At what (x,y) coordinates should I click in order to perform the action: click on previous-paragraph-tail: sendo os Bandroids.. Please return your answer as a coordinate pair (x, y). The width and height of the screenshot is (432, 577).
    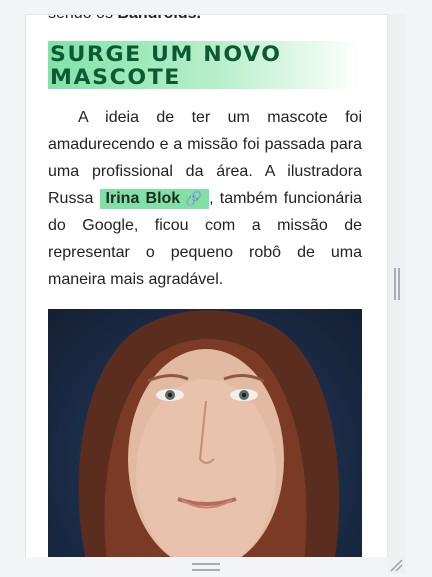
    Looking at the image, I should click on (208, 19).